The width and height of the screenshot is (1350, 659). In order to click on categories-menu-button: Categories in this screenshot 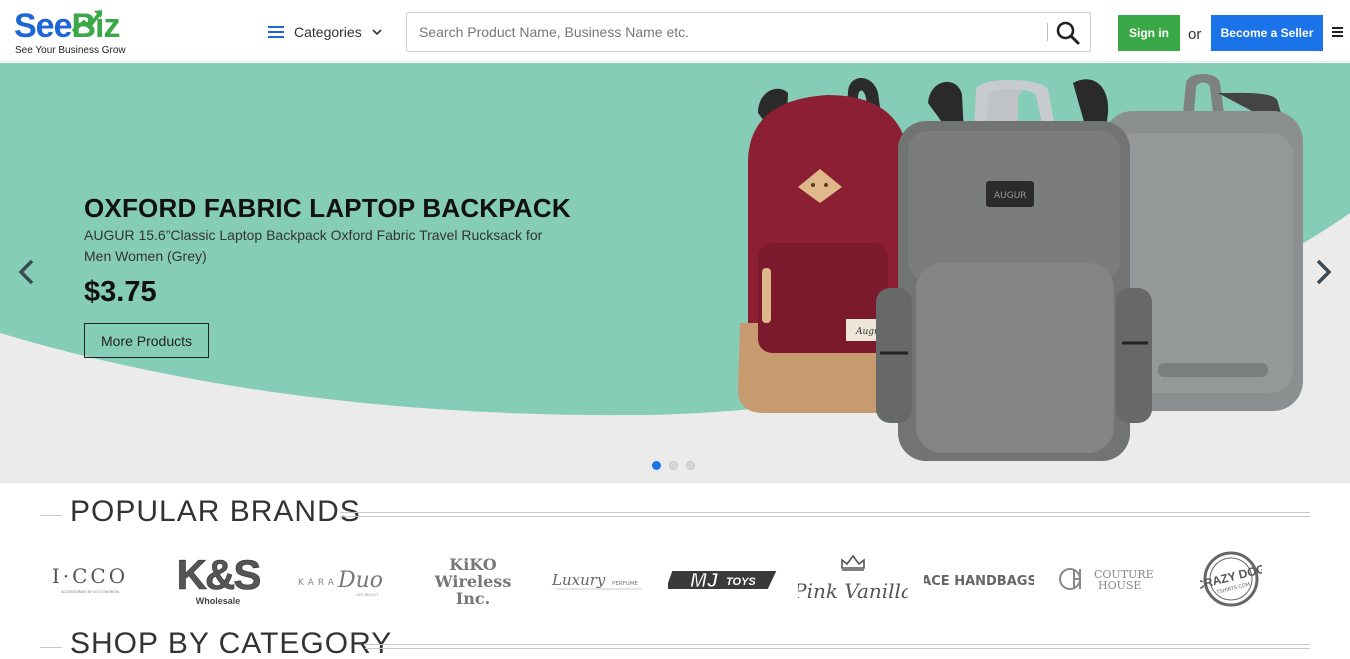, I will do `click(325, 32)`.